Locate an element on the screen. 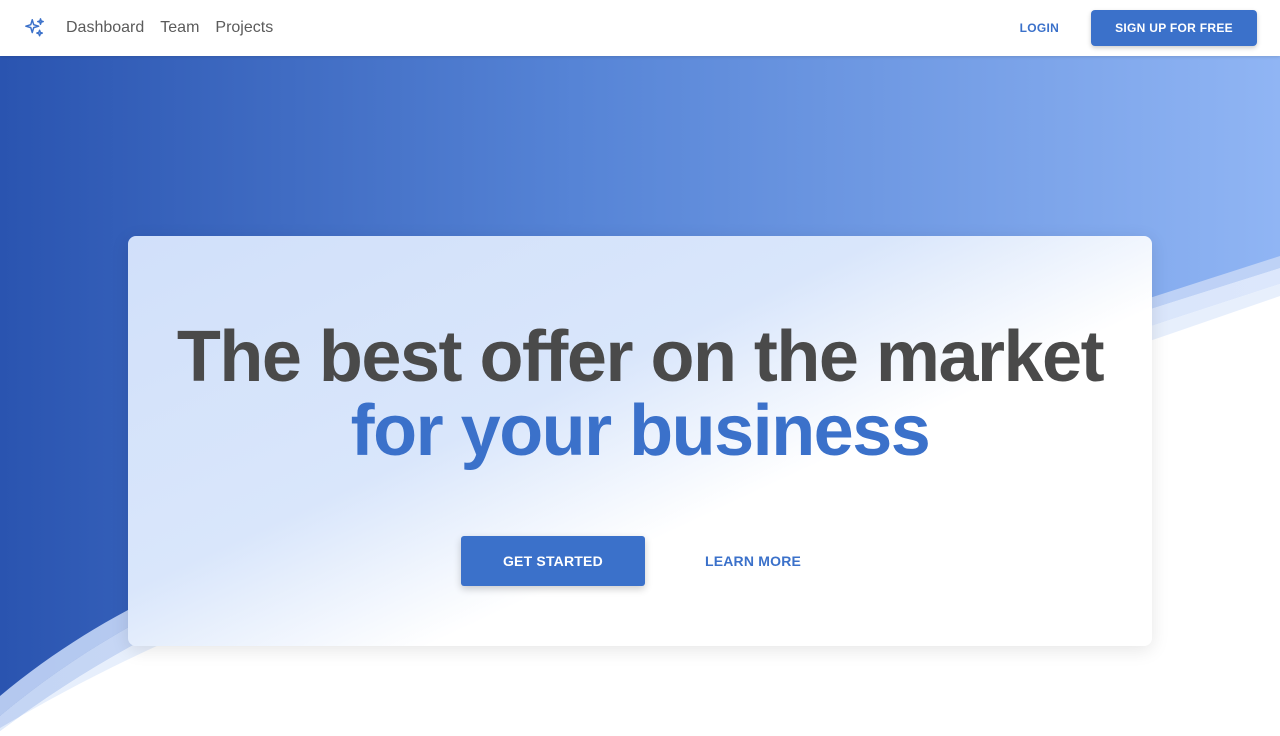 The height and width of the screenshot is (736, 1280). learn-more-button: LEARN MORE is located at coordinates (753, 561).